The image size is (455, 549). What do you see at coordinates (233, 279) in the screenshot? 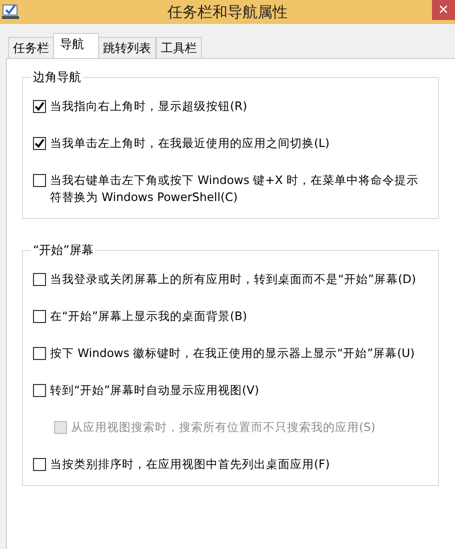
I see `checkbox-label: 当我登录或关闭屏幕上的所有应用时，转到桌面而不是“开始”屏幕(D)` at bounding box center [233, 279].